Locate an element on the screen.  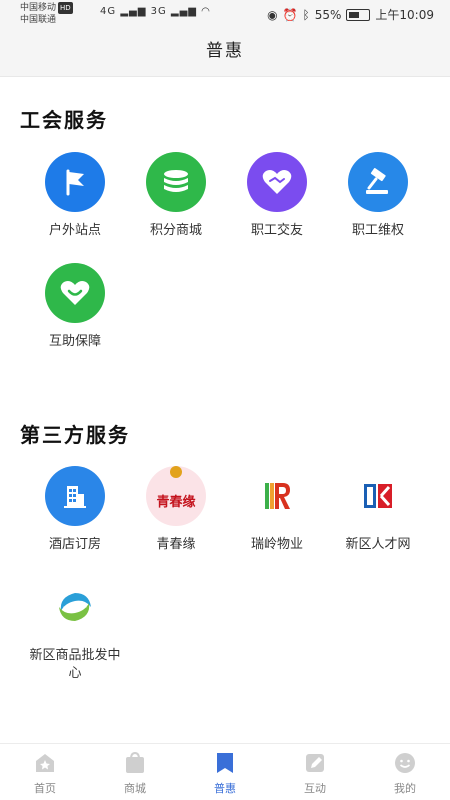
network-4g: 4G is located at coordinates (108, 11).